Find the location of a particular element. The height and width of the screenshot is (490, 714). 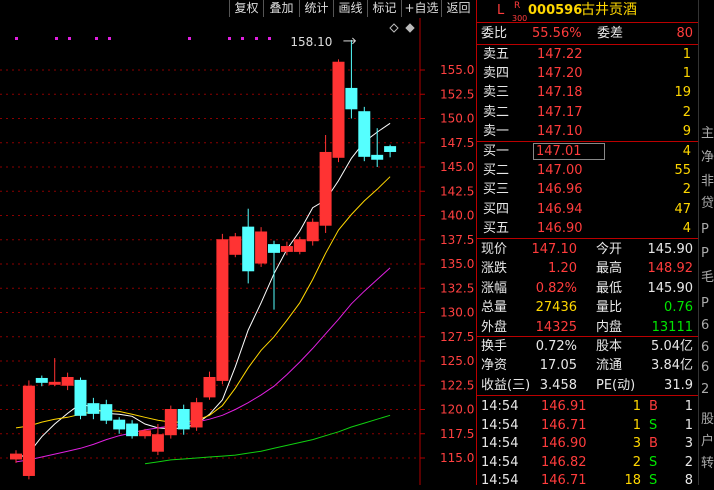

stat-value: 14325 is located at coordinates (556, 327).